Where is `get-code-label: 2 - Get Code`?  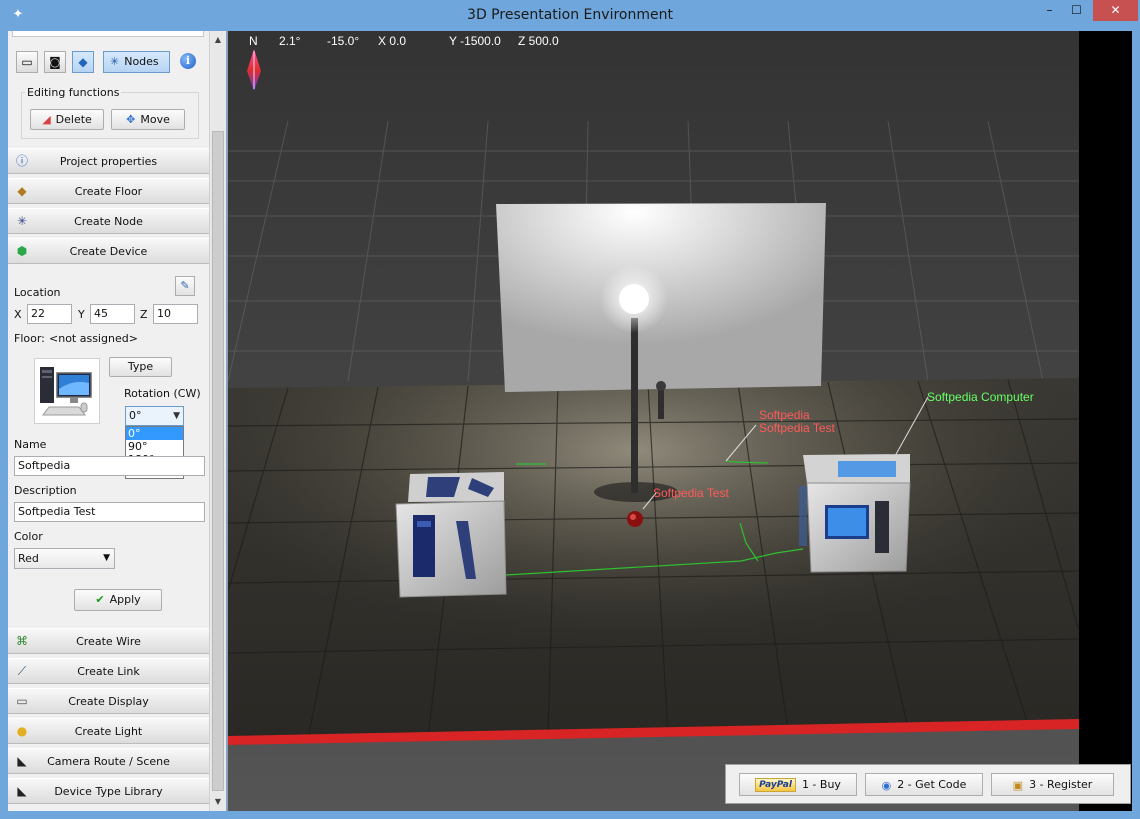 get-code-label: 2 - Get Code is located at coordinates (932, 784).